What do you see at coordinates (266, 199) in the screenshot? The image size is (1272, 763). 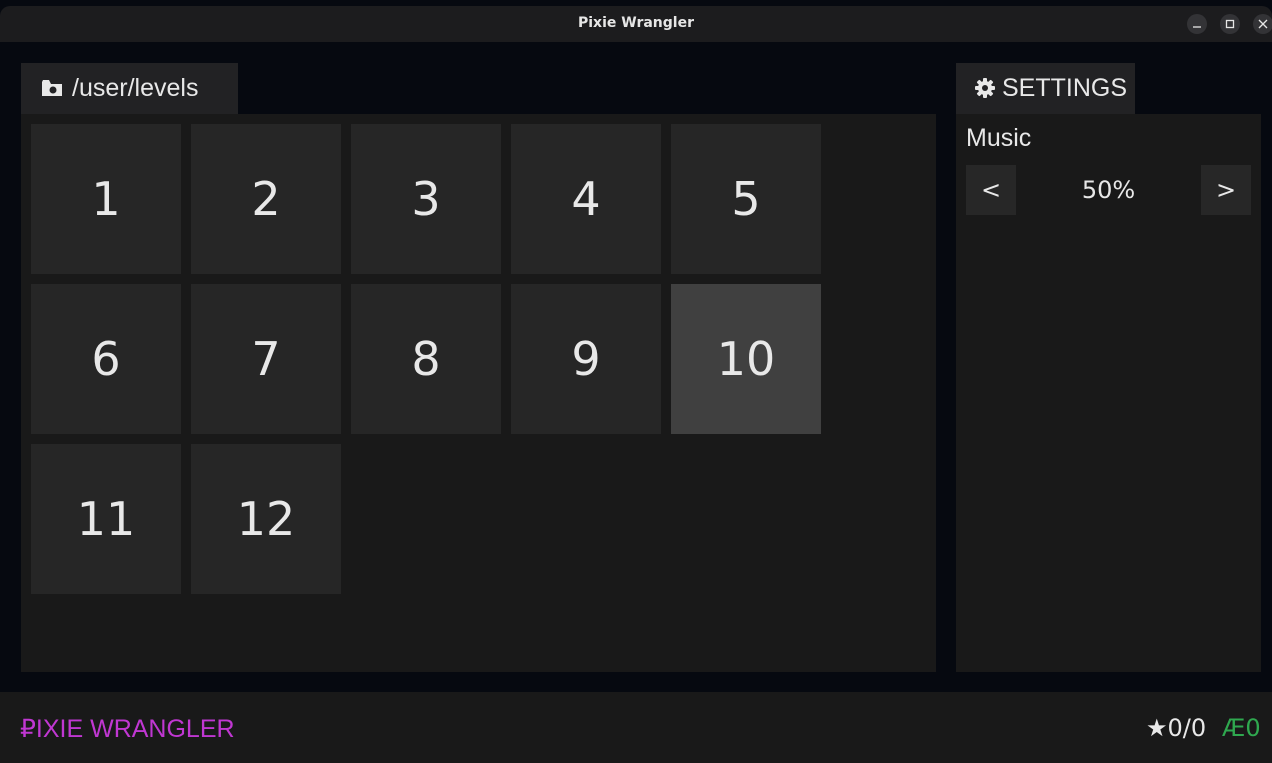 I see `level-tile-2: 2` at bounding box center [266, 199].